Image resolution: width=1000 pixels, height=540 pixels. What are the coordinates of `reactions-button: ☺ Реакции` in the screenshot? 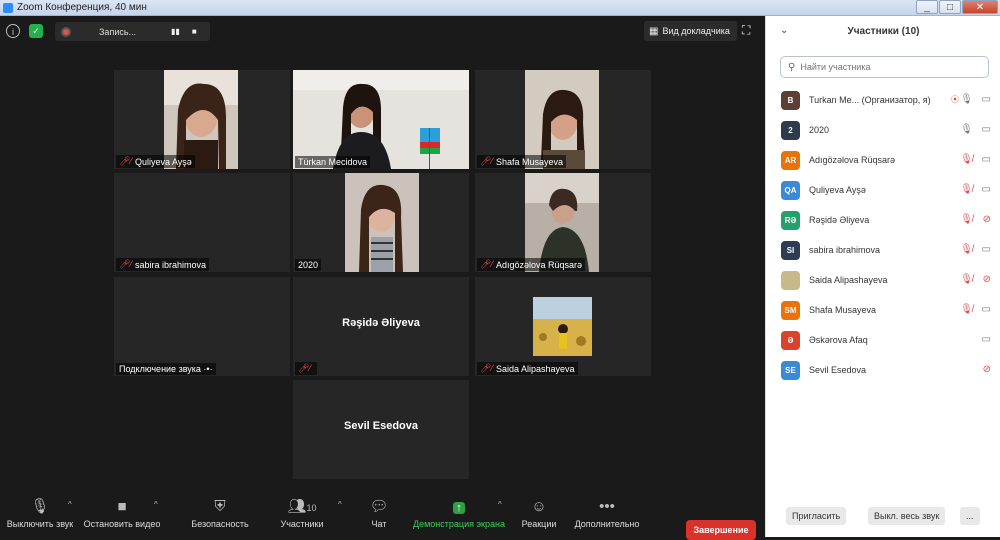 It's located at (539, 513).